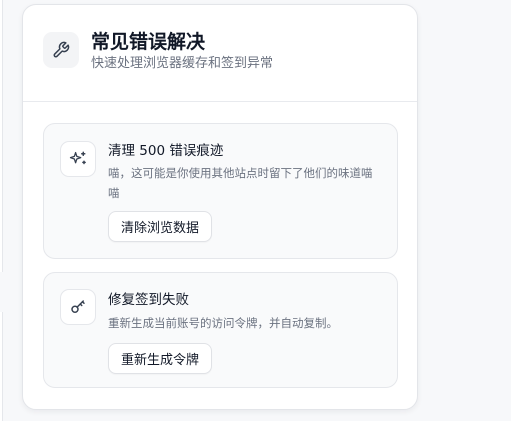 The image size is (511, 421). Describe the element at coordinates (240, 183) in the screenshot. I see `action-description: 喵，这可能是你使用其他站点时留下了他们的味道喵喵` at that location.